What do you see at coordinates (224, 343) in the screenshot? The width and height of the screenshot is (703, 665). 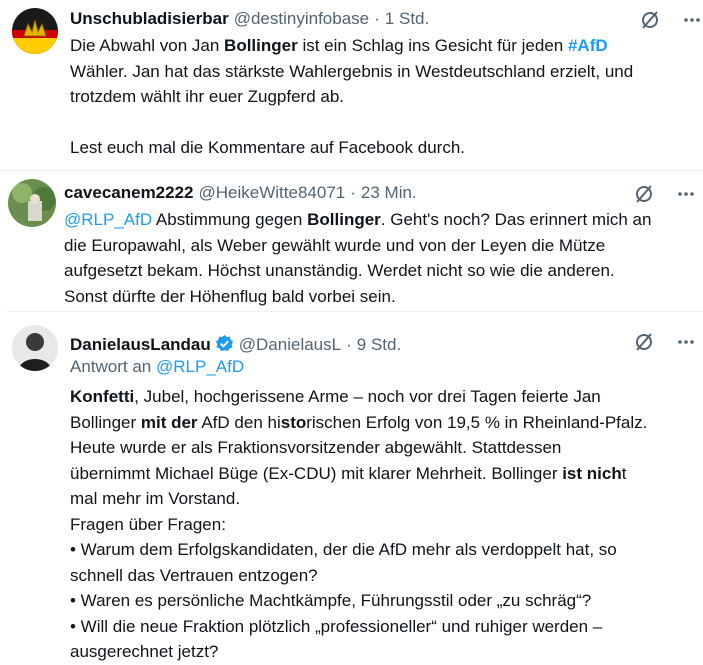 I see `verified-badge-icon` at bounding box center [224, 343].